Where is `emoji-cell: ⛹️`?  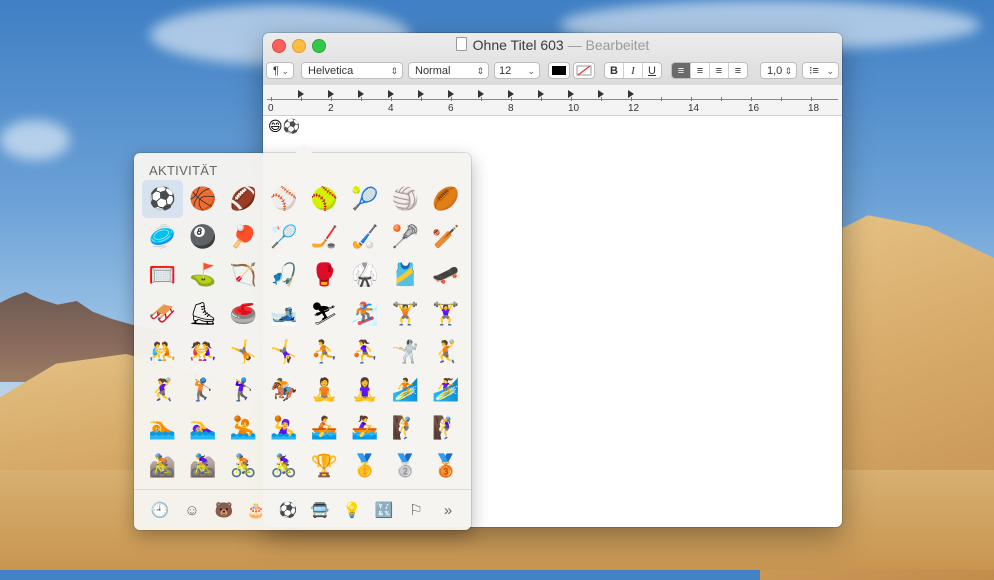 emoji-cell: ⛹️ is located at coordinates (324, 352).